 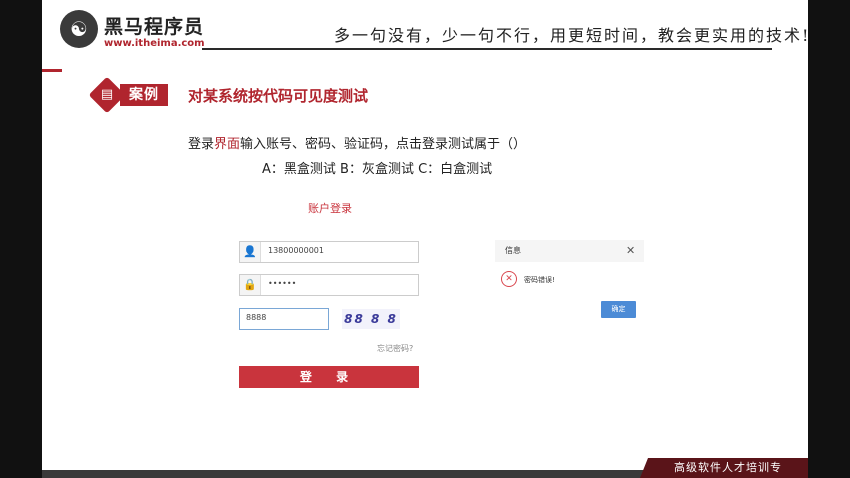 What do you see at coordinates (282, 283) in the screenshot?
I see `password-value: ••••••` at bounding box center [282, 283].